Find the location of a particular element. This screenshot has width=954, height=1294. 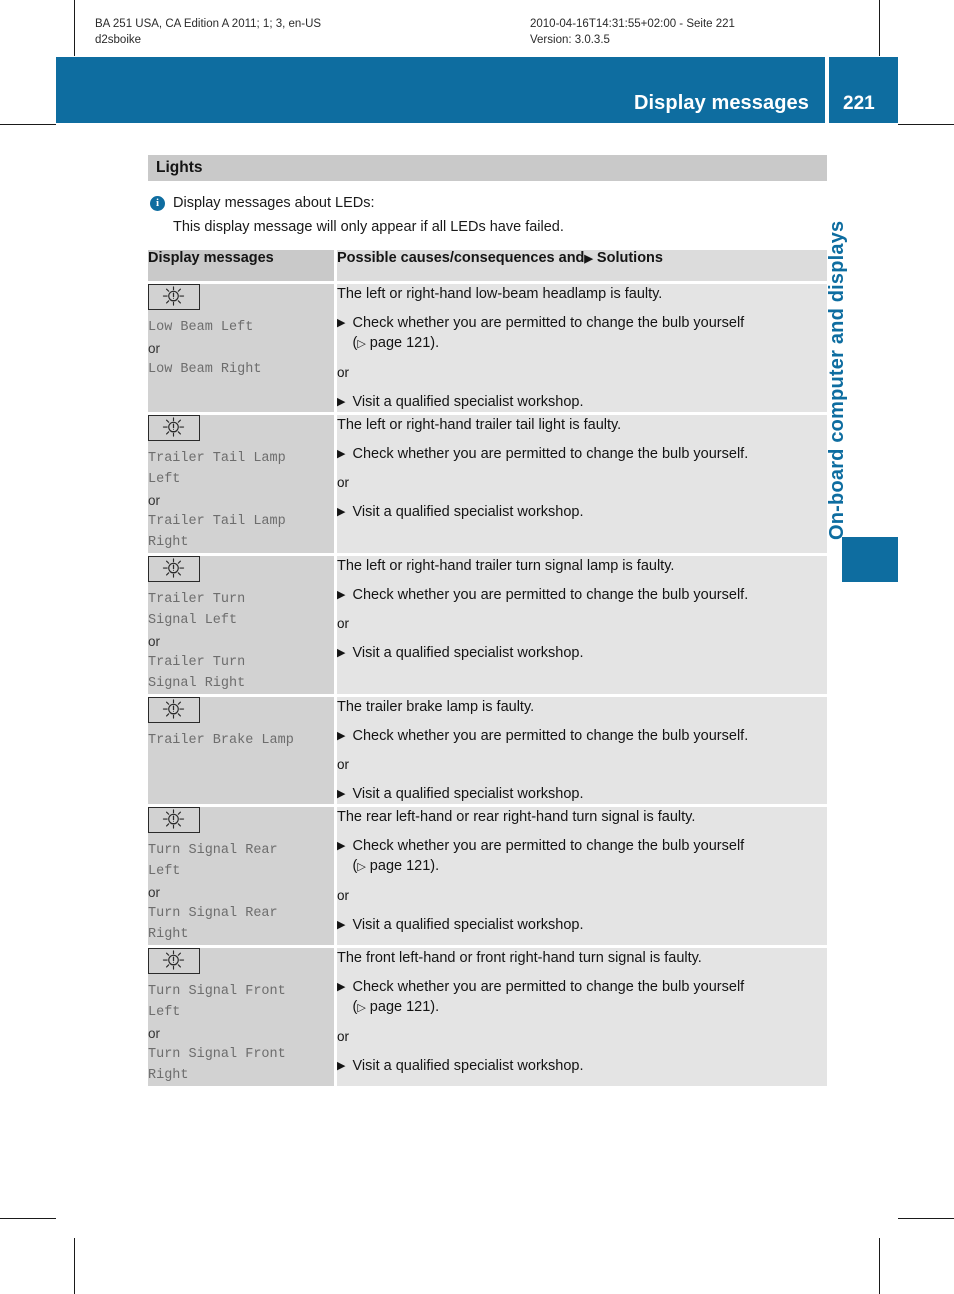

crop-mark-bottom-right-horizontal is located at coordinates (926, 1218).